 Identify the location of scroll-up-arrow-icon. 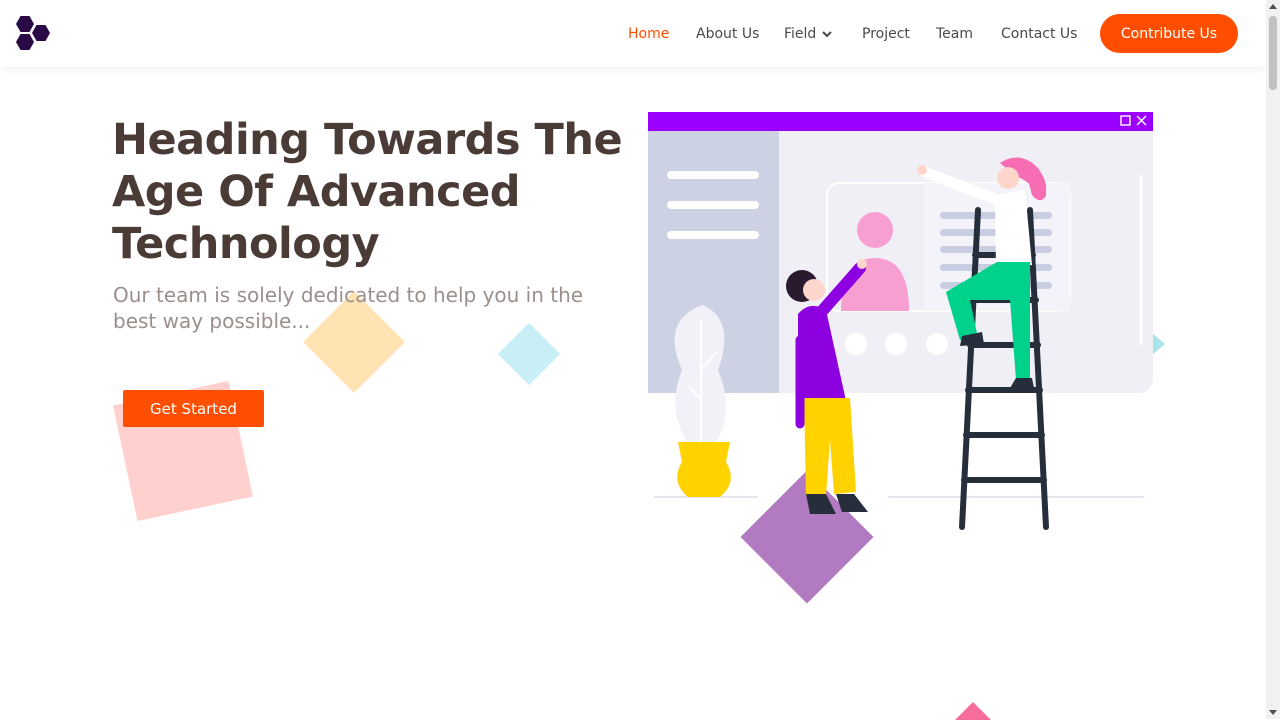
(1273, 6).